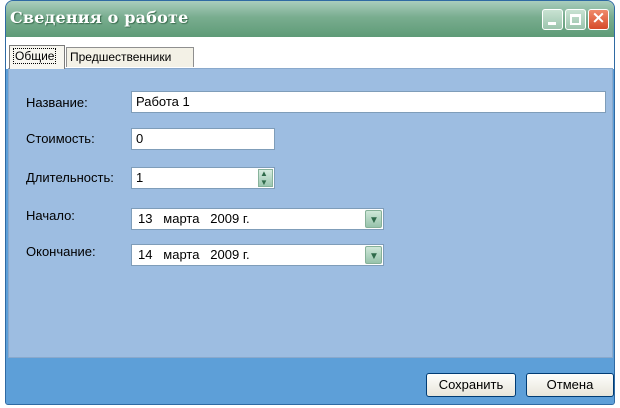  Describe the element at coordinates (368, 102) in the screenshot. I see `name-input: Работа 1` at that location.